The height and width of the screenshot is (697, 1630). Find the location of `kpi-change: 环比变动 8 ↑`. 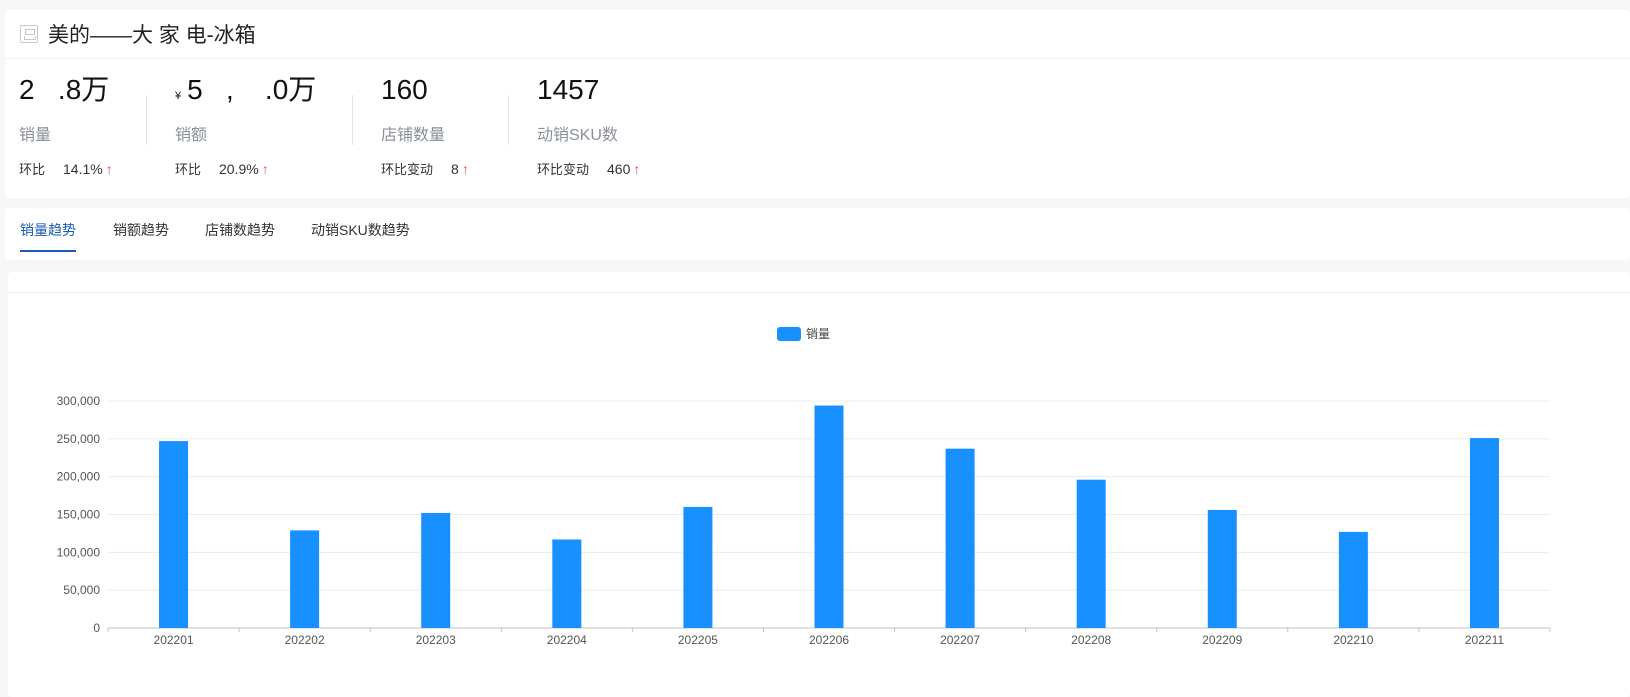

kpi-change: 环比变动 8 ↑ is located at coordinates (425, 168).